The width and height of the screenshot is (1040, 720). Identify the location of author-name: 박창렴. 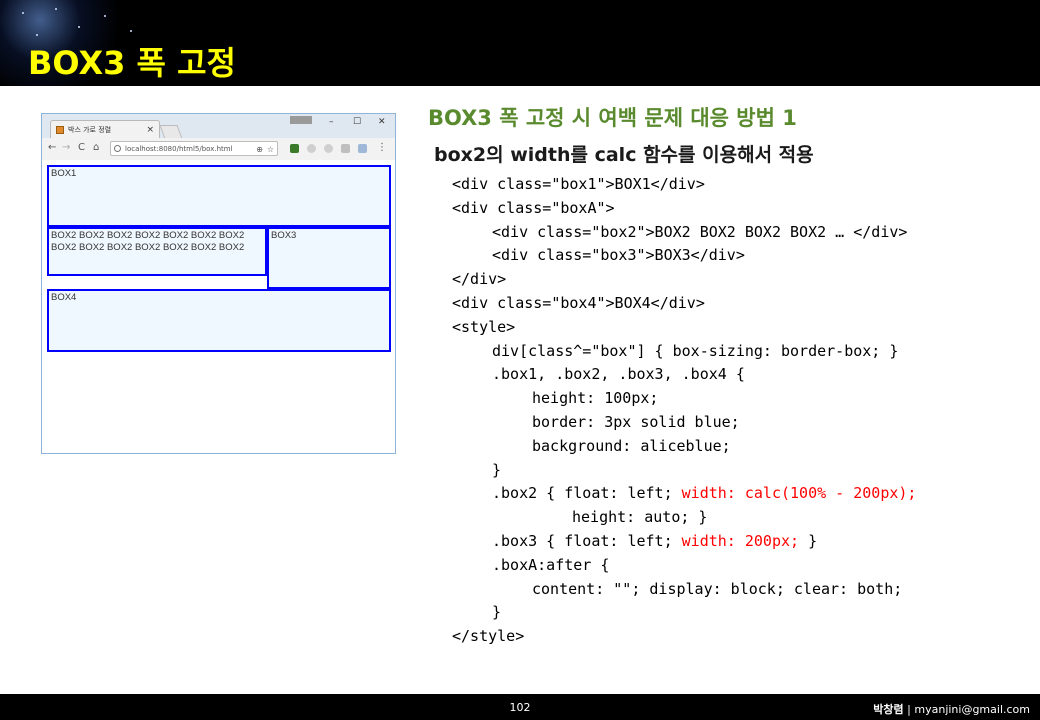
(888, 709).